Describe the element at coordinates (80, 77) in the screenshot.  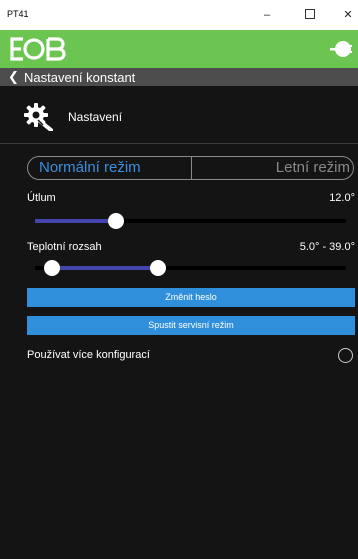
I see `page-title: Nastavení konstant` at that location.